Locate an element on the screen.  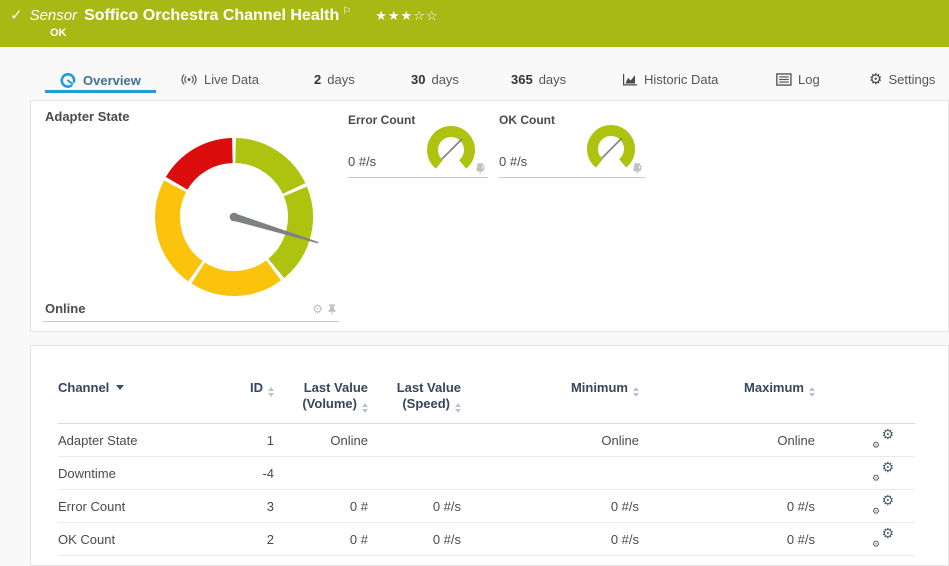
table-row: Downtime -4 ⚙ ⚙ is located at coordinates (486, 473).